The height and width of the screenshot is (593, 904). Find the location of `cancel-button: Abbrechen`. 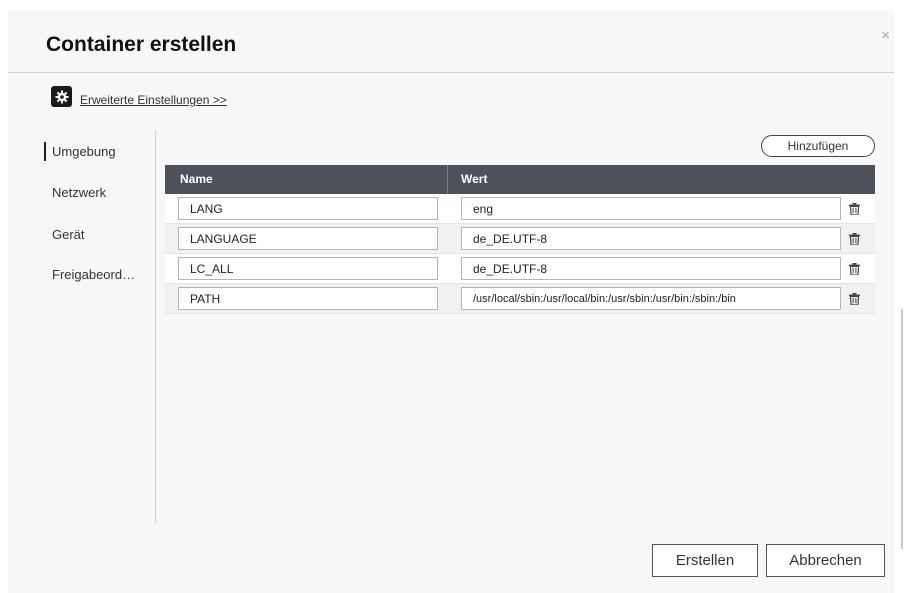

cancel-button: Abbrechen is located at coordinates (825, 560).